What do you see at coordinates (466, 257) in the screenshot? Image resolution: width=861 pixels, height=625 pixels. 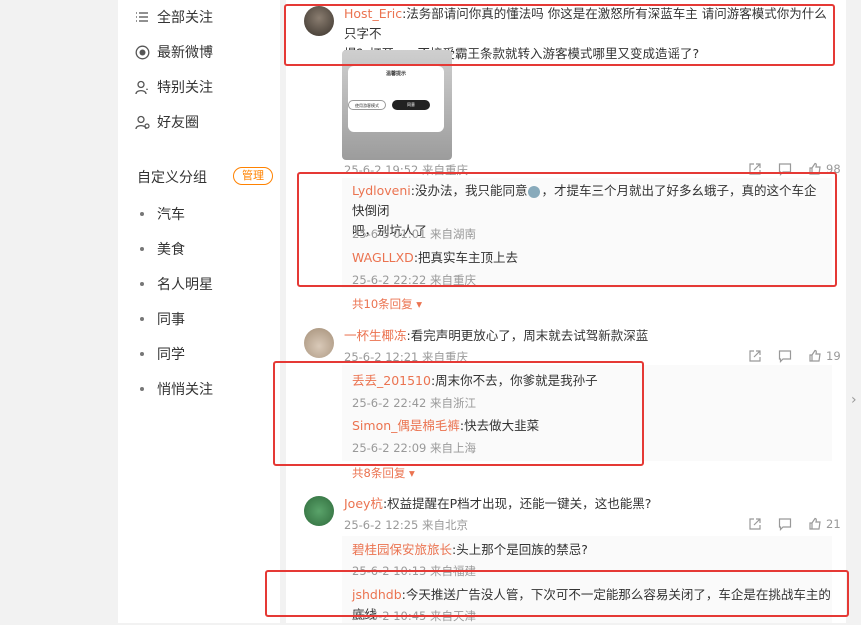 I see `reply-body: :把真实车主顶上去` at bounding box center [466, 257].